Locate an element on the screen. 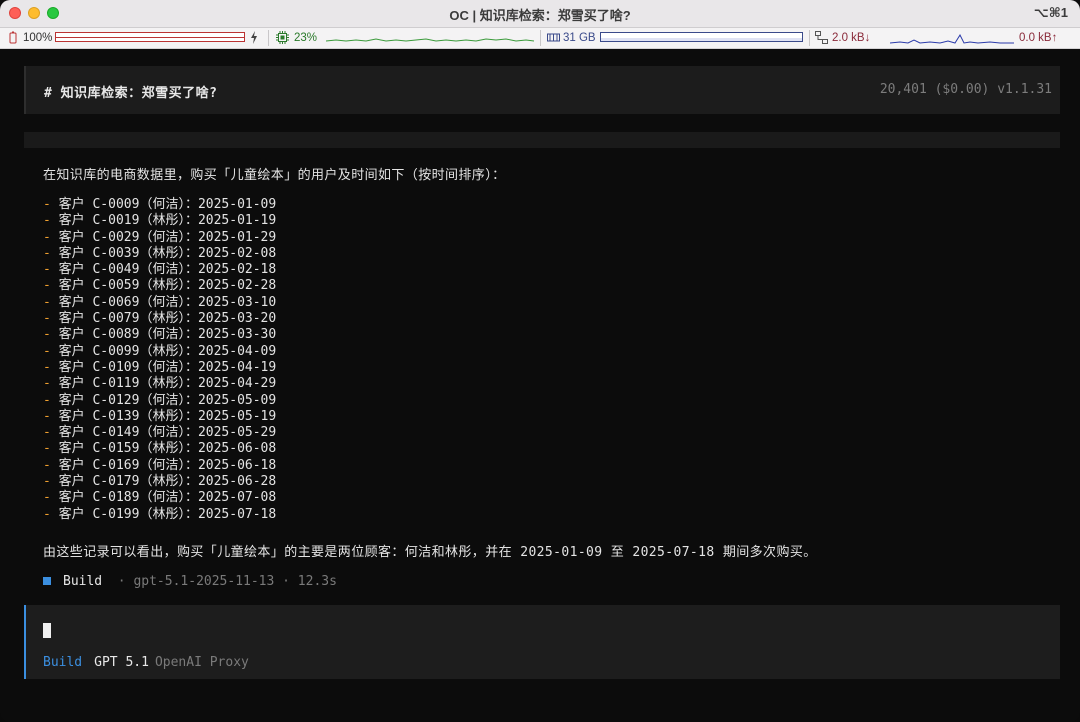  list-item-text: 客户 C-0109（何洁）：2025-04-19 is located at coordinates (167, 367).